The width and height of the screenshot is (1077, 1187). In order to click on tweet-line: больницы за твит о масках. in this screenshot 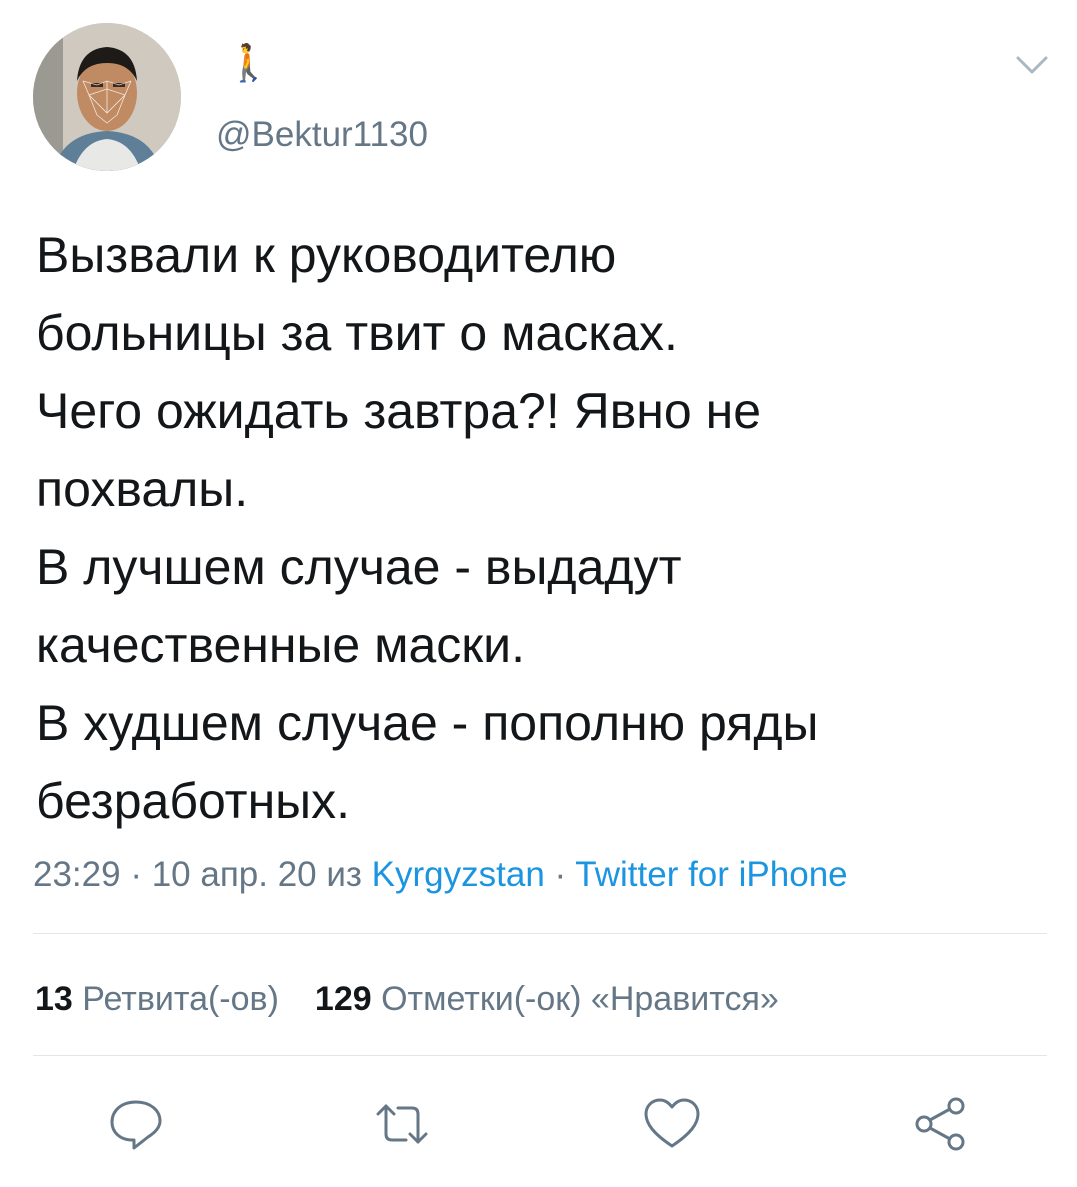, I will do `click(357, 333)`.